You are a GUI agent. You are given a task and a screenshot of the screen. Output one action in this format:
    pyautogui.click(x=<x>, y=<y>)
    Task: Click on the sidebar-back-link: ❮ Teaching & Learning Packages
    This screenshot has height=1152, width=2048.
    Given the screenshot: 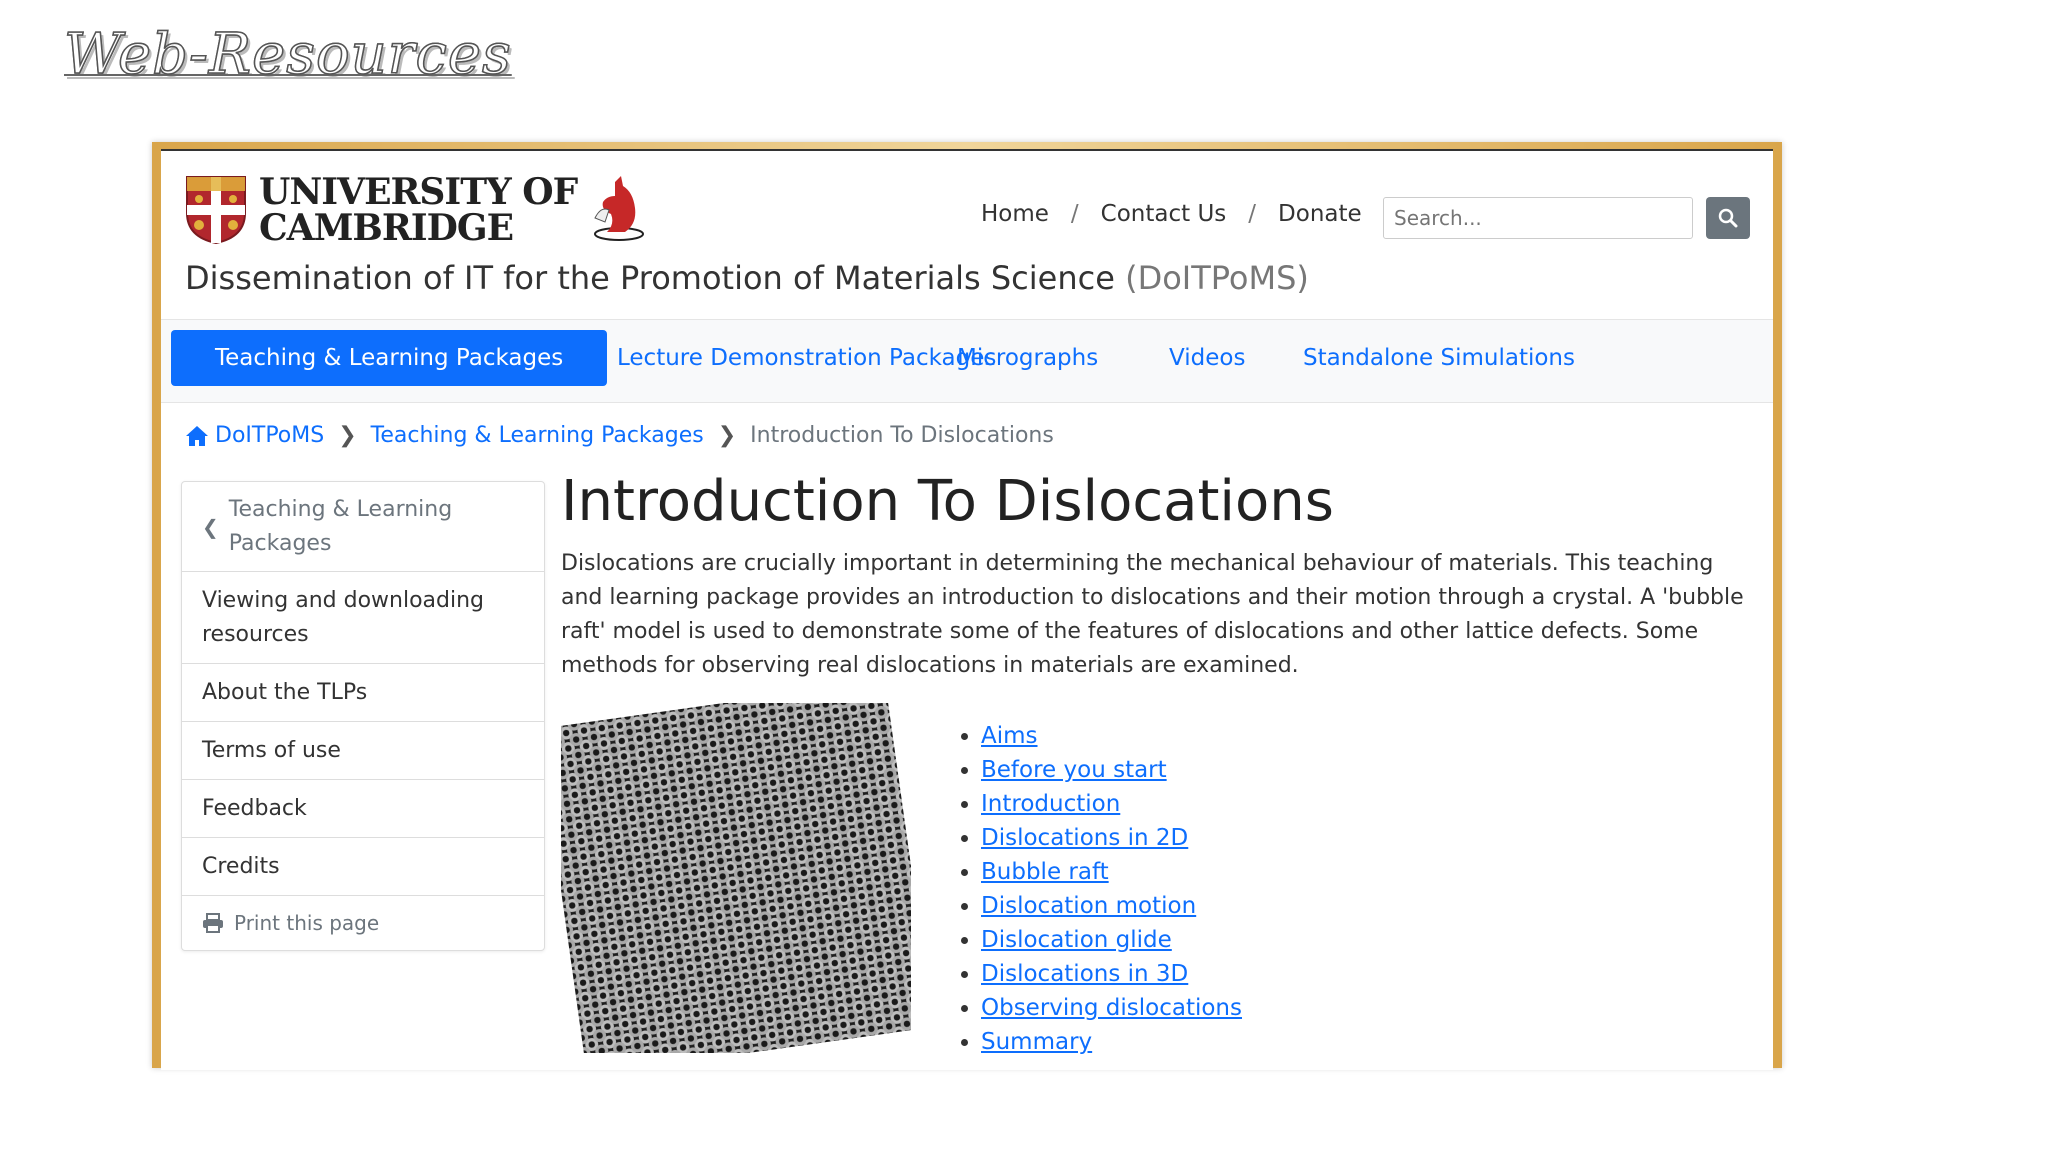 What is the action you would take?
    pyautogui.click(x=363, y=527)
    